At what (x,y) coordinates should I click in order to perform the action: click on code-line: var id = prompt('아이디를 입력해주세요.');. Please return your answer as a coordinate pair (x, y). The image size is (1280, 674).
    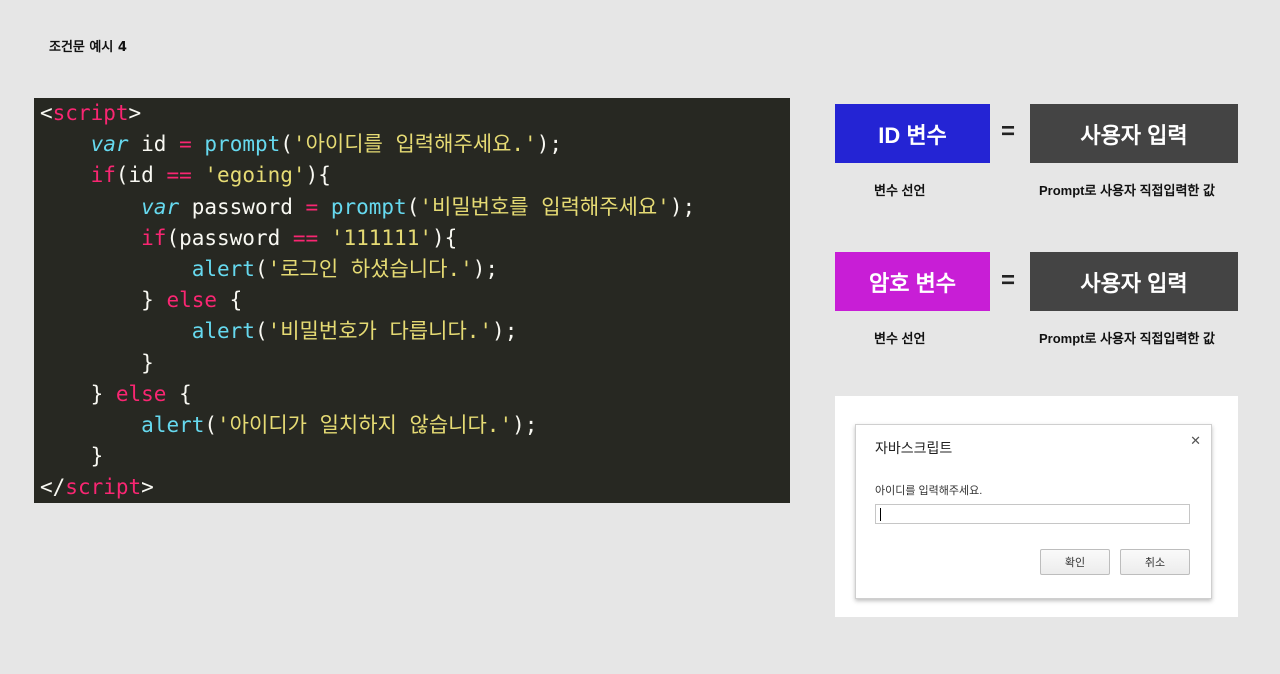
    Looking at the image, I should click on (415, 144).